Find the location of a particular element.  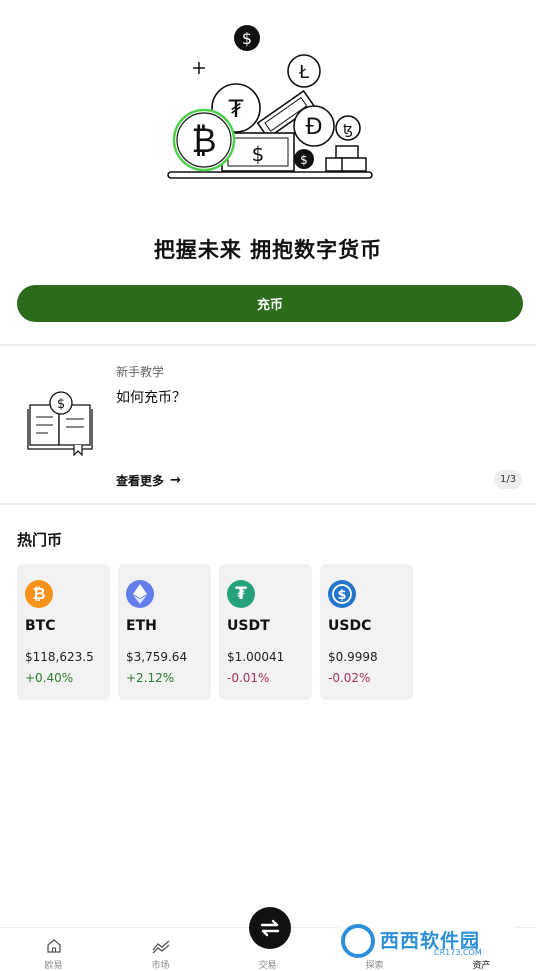

coin-change: -0.01% is located at coordinates (248, 678).